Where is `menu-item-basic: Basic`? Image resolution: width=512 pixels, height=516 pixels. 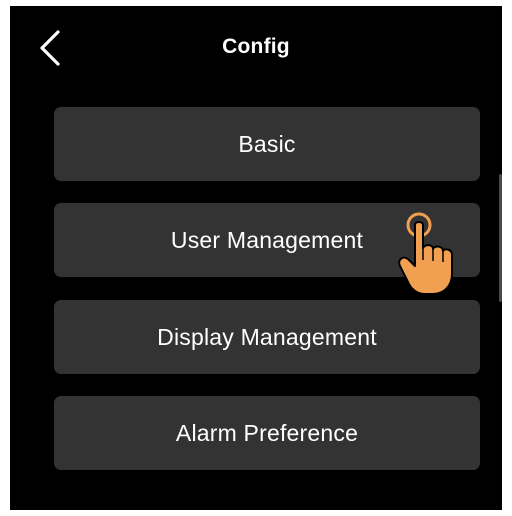
menu-item-basic: Basic is located at coordinates (267, 144).